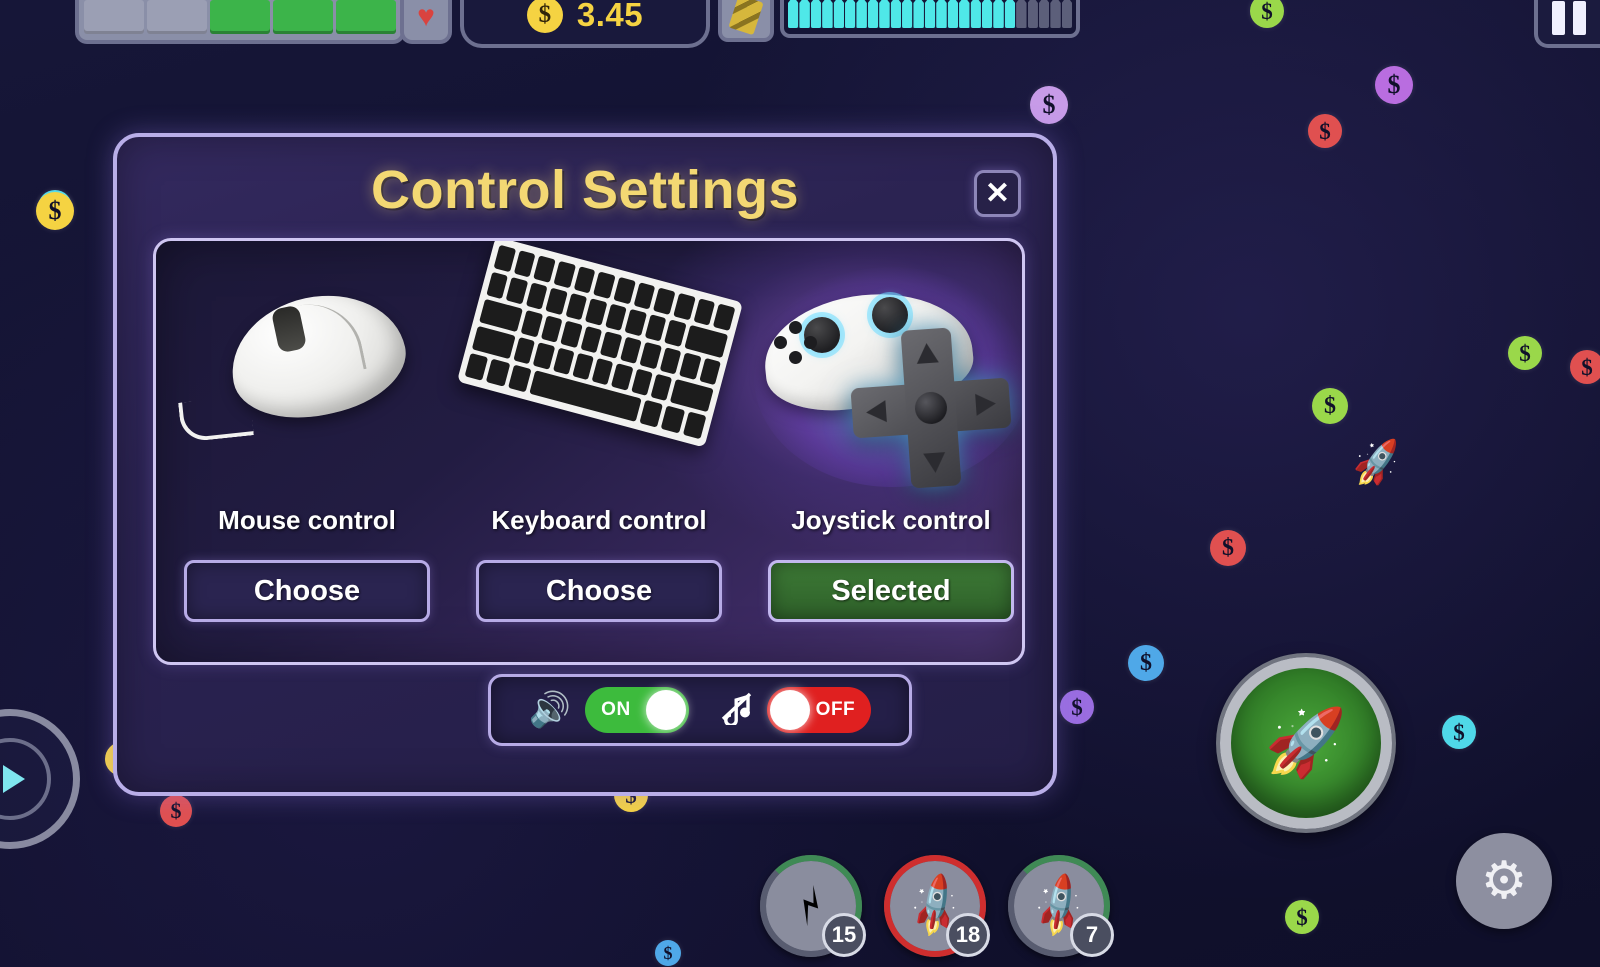 This screenshot has height=967, width=1600. I want to click on music-toggle-knob, so click(790, 710).